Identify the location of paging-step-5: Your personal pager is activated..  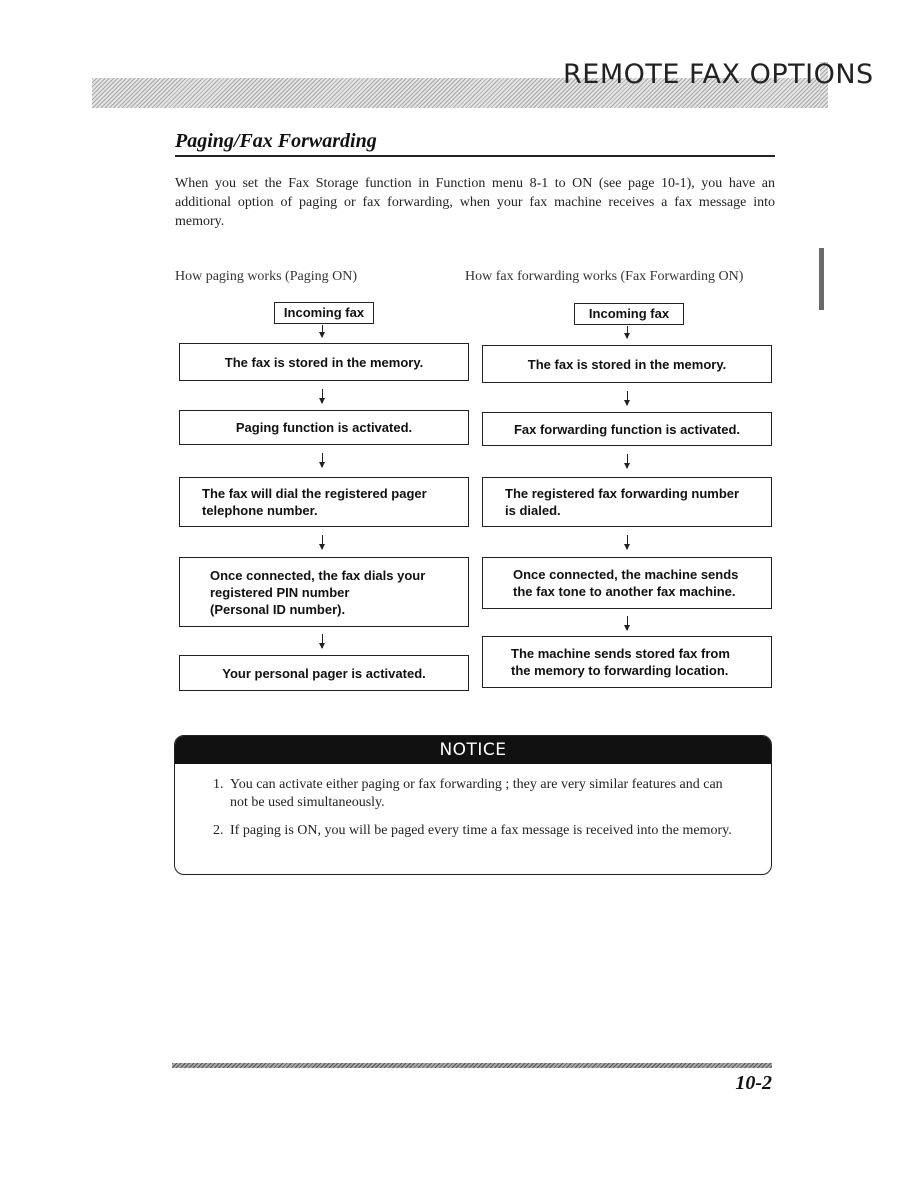
(324, 673).